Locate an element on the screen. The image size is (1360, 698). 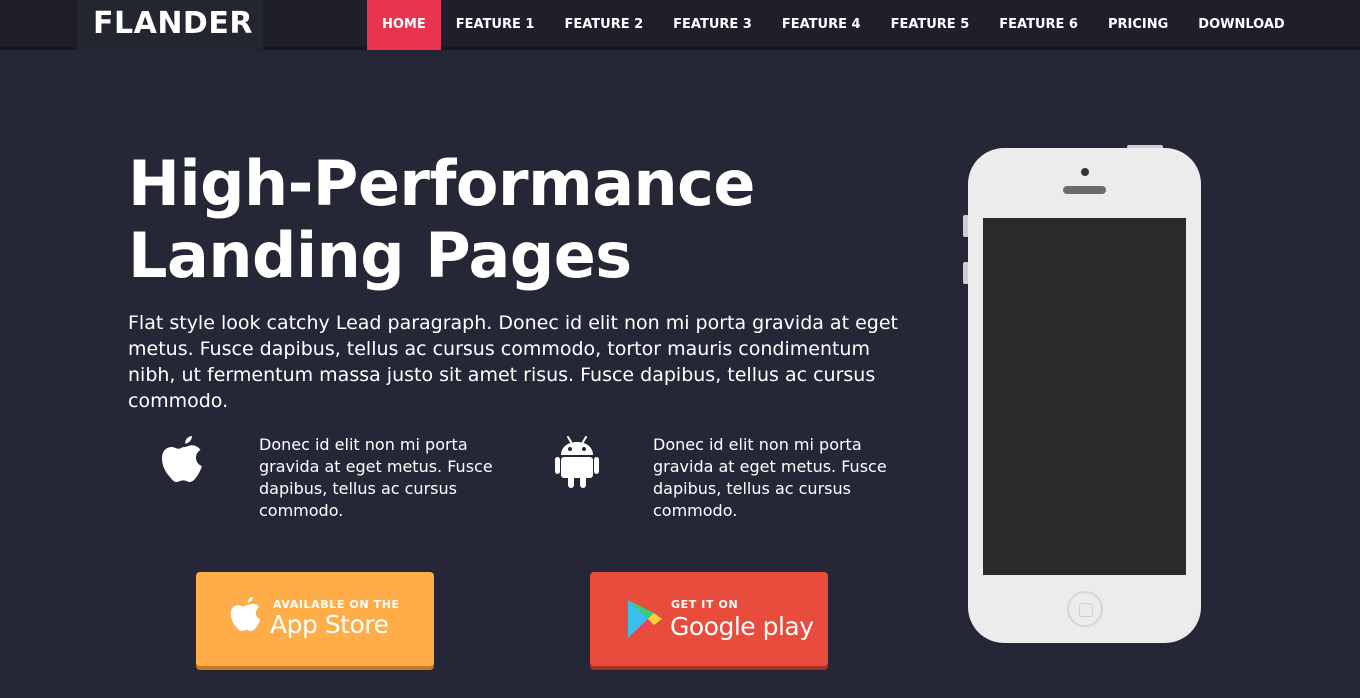
brand-logo: FLANDER is located at coordinates (170, 25).